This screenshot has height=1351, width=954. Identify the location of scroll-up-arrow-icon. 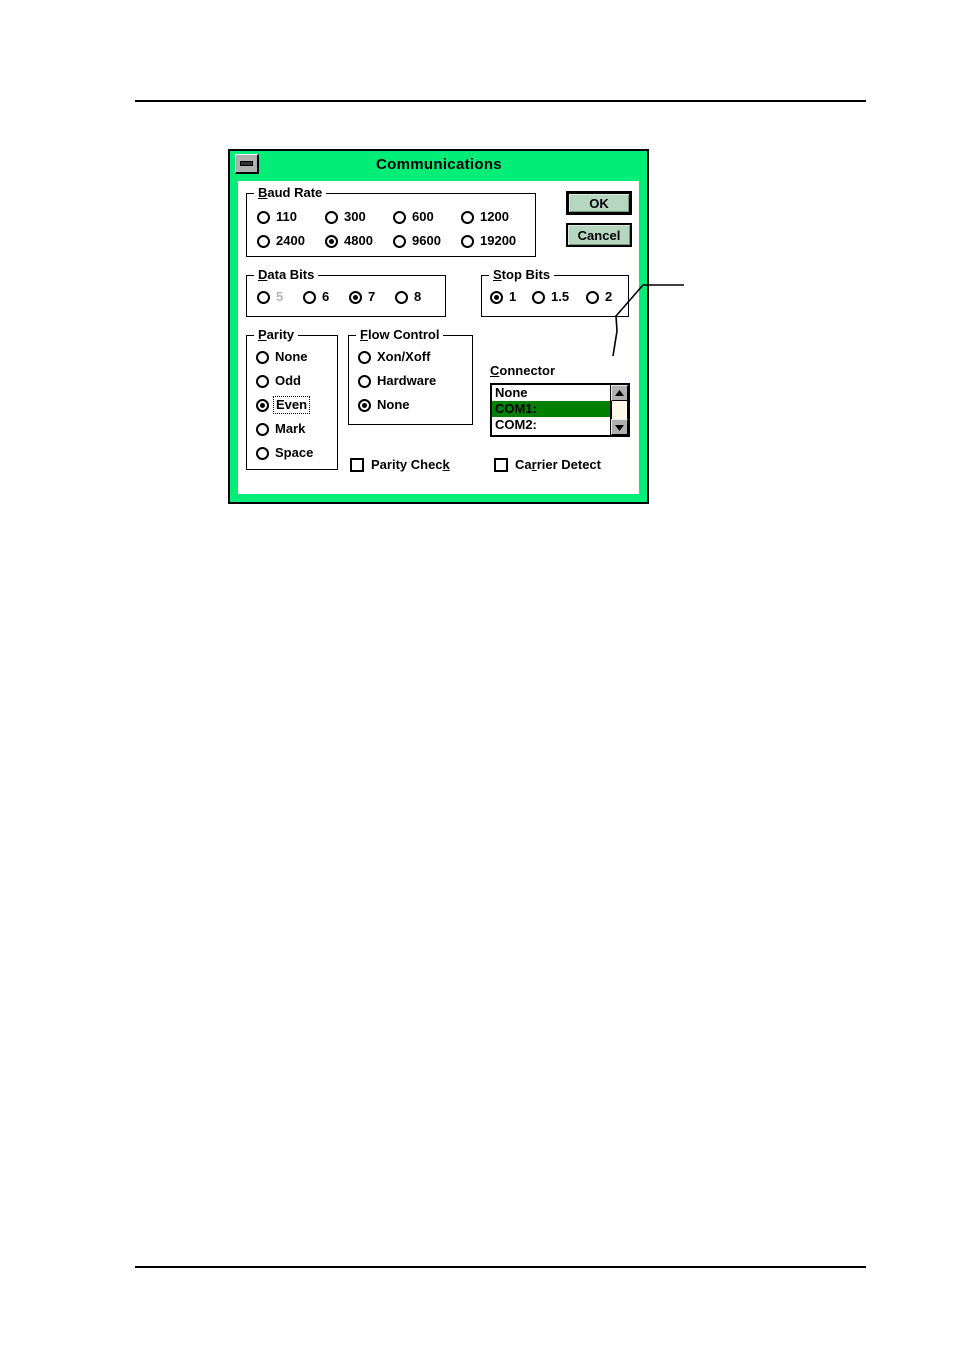
(619, 393).